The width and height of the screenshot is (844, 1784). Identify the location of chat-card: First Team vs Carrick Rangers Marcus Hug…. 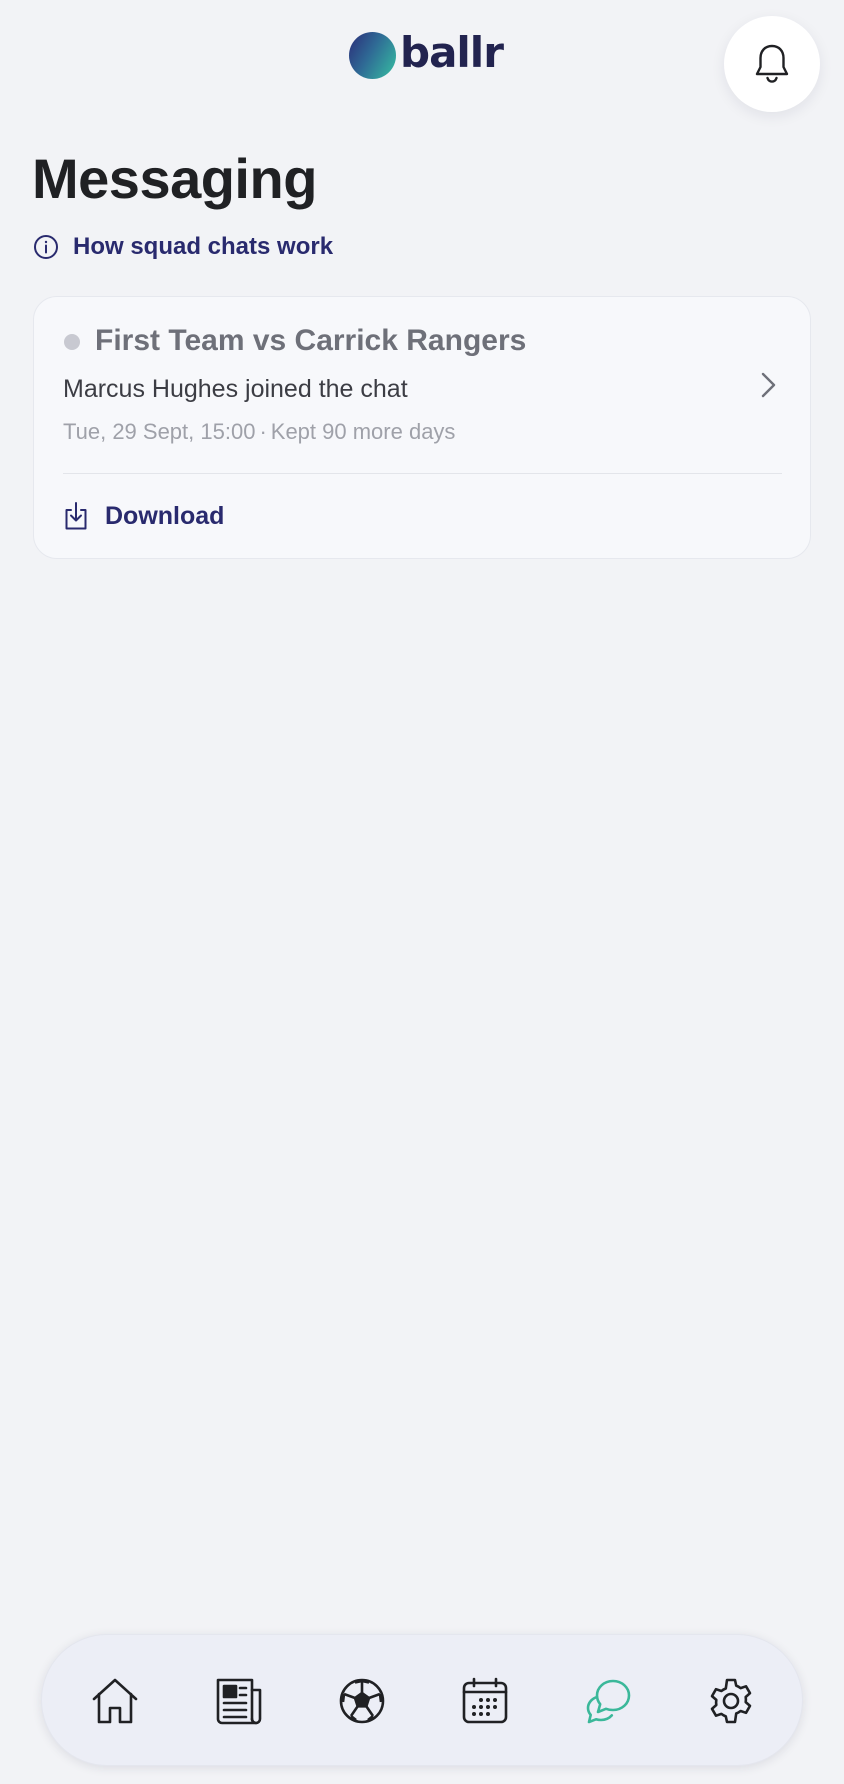
(422, 427).